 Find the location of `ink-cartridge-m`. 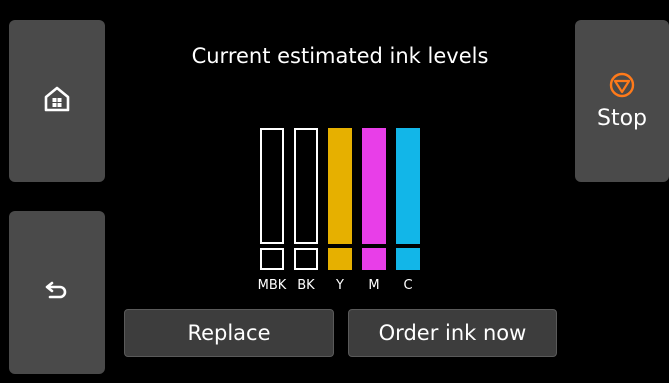

ink-cartridge-m is located at coordinates (374, 259).